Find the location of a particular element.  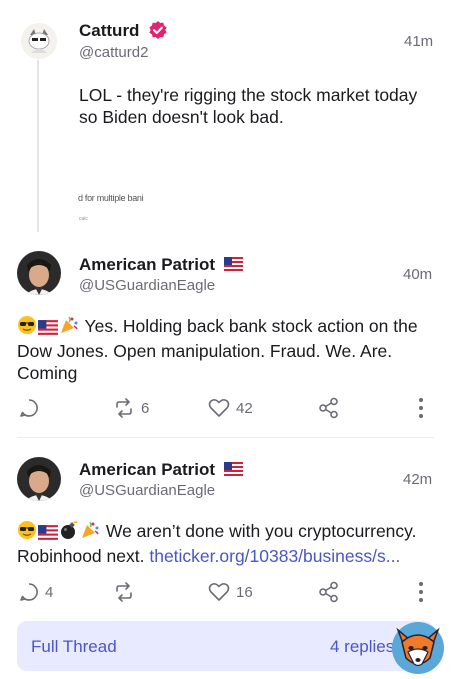

reply-button: 4 is located at coordinates (36, 592).